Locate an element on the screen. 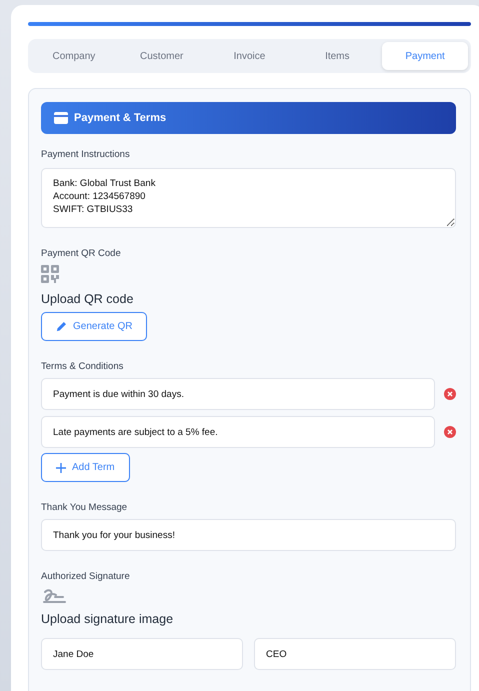 Image resolution: width=479 pixels, height=691 pixels. thank-you-field: Thank you for your business! is located at coordinates (248, 535).